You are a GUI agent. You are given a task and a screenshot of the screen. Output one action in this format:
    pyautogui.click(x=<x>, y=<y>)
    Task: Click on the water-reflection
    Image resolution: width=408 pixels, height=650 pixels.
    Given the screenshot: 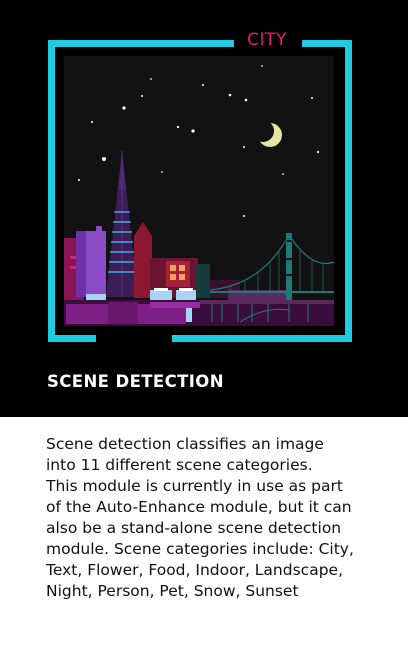 What is the action you would take?
    pyautogui.click(x=199, y=313)
    